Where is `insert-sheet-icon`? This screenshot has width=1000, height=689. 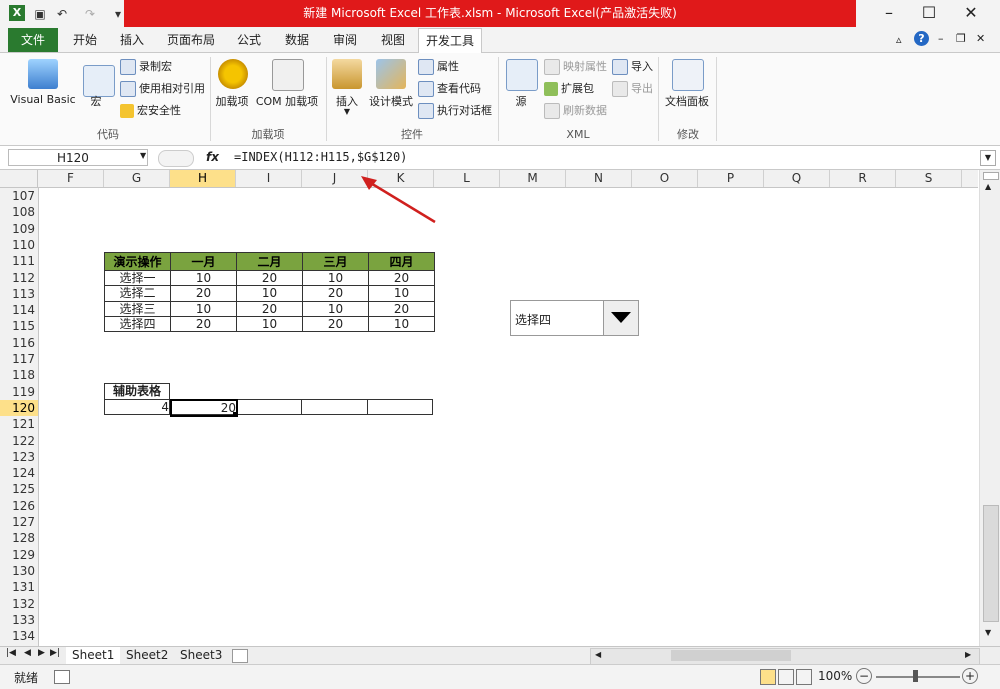 insert-sheet-icon is located at coordinates (240, 656).